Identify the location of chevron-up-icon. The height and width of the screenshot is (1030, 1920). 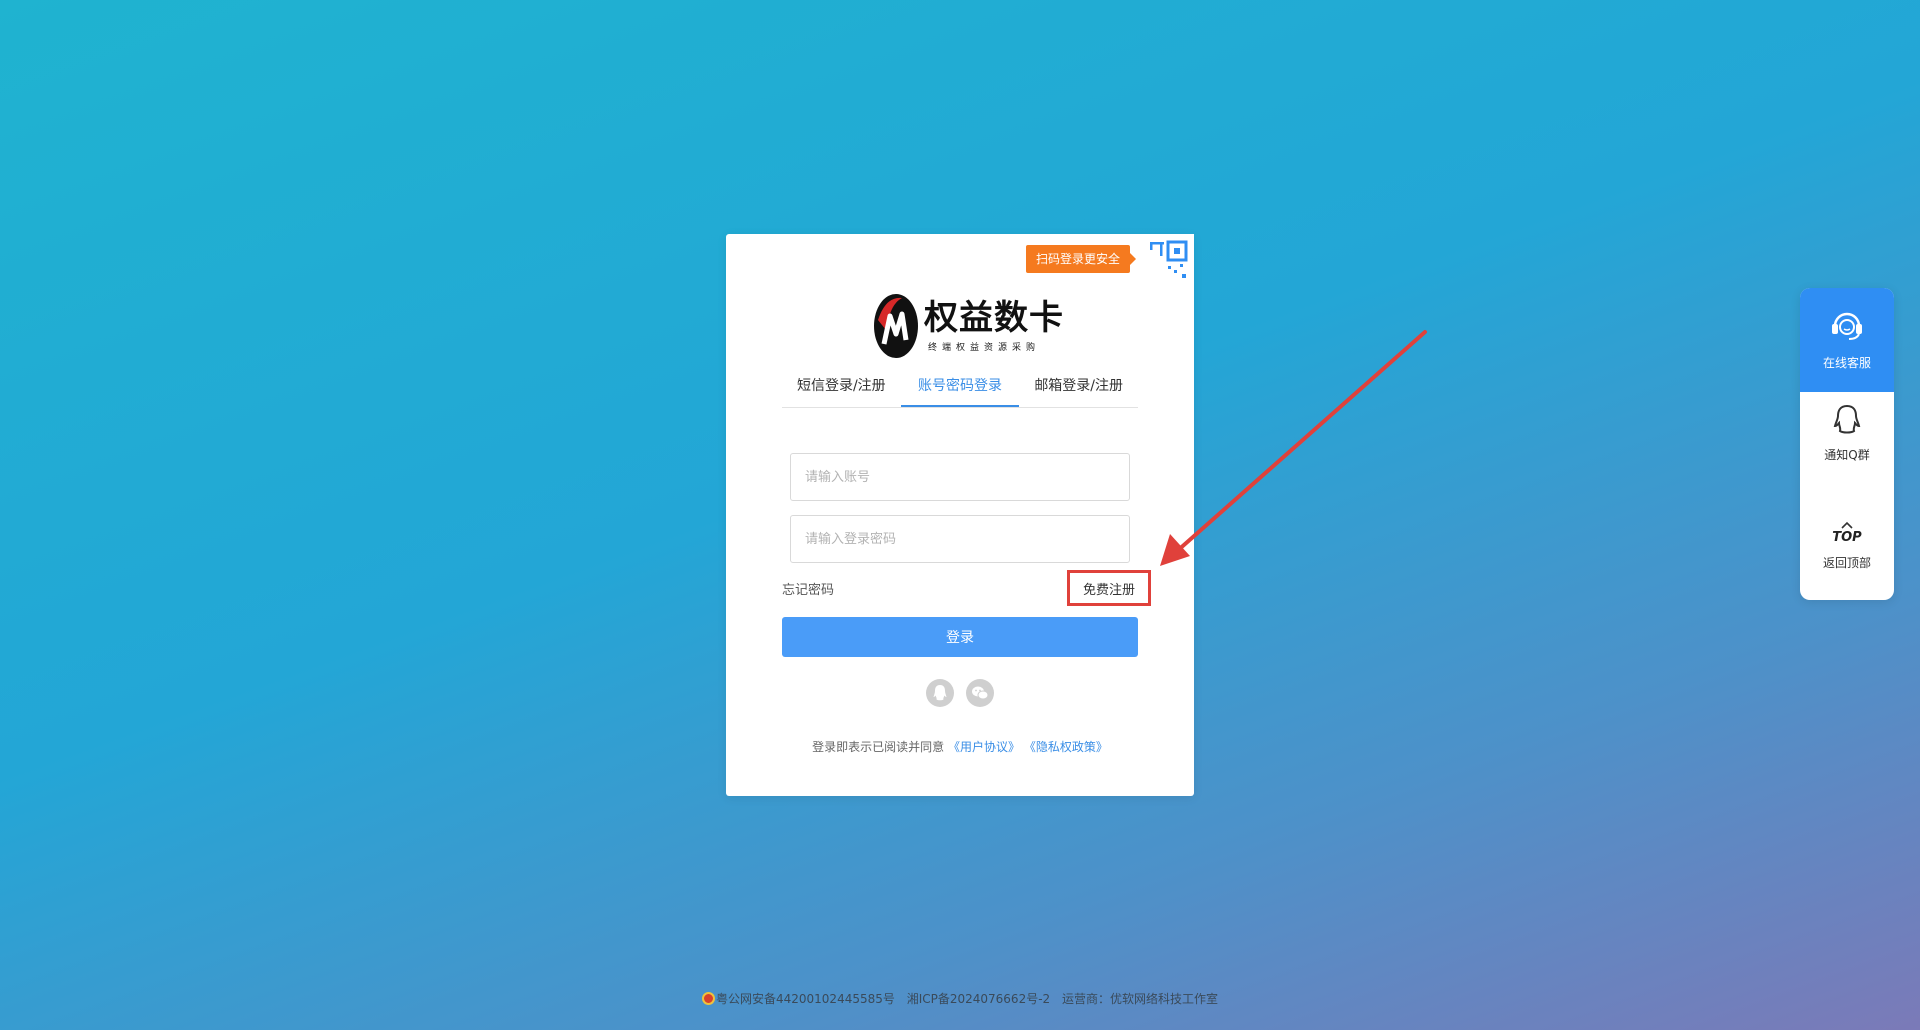
(1847, 525).